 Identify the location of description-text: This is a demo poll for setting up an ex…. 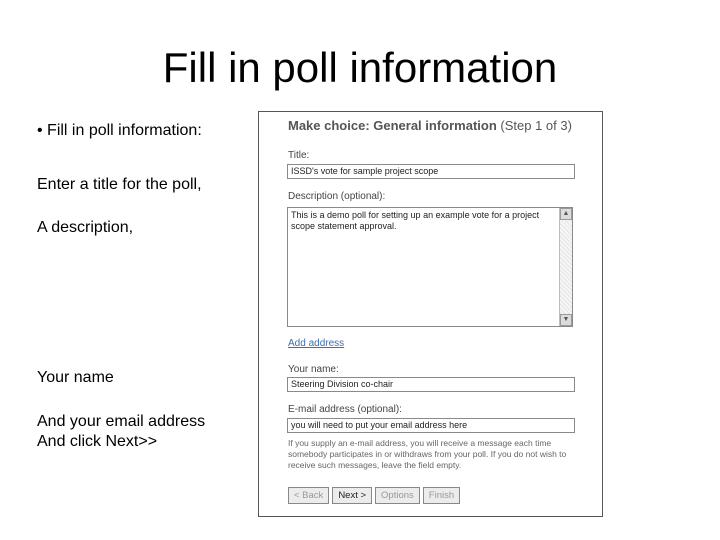
(415, 220).